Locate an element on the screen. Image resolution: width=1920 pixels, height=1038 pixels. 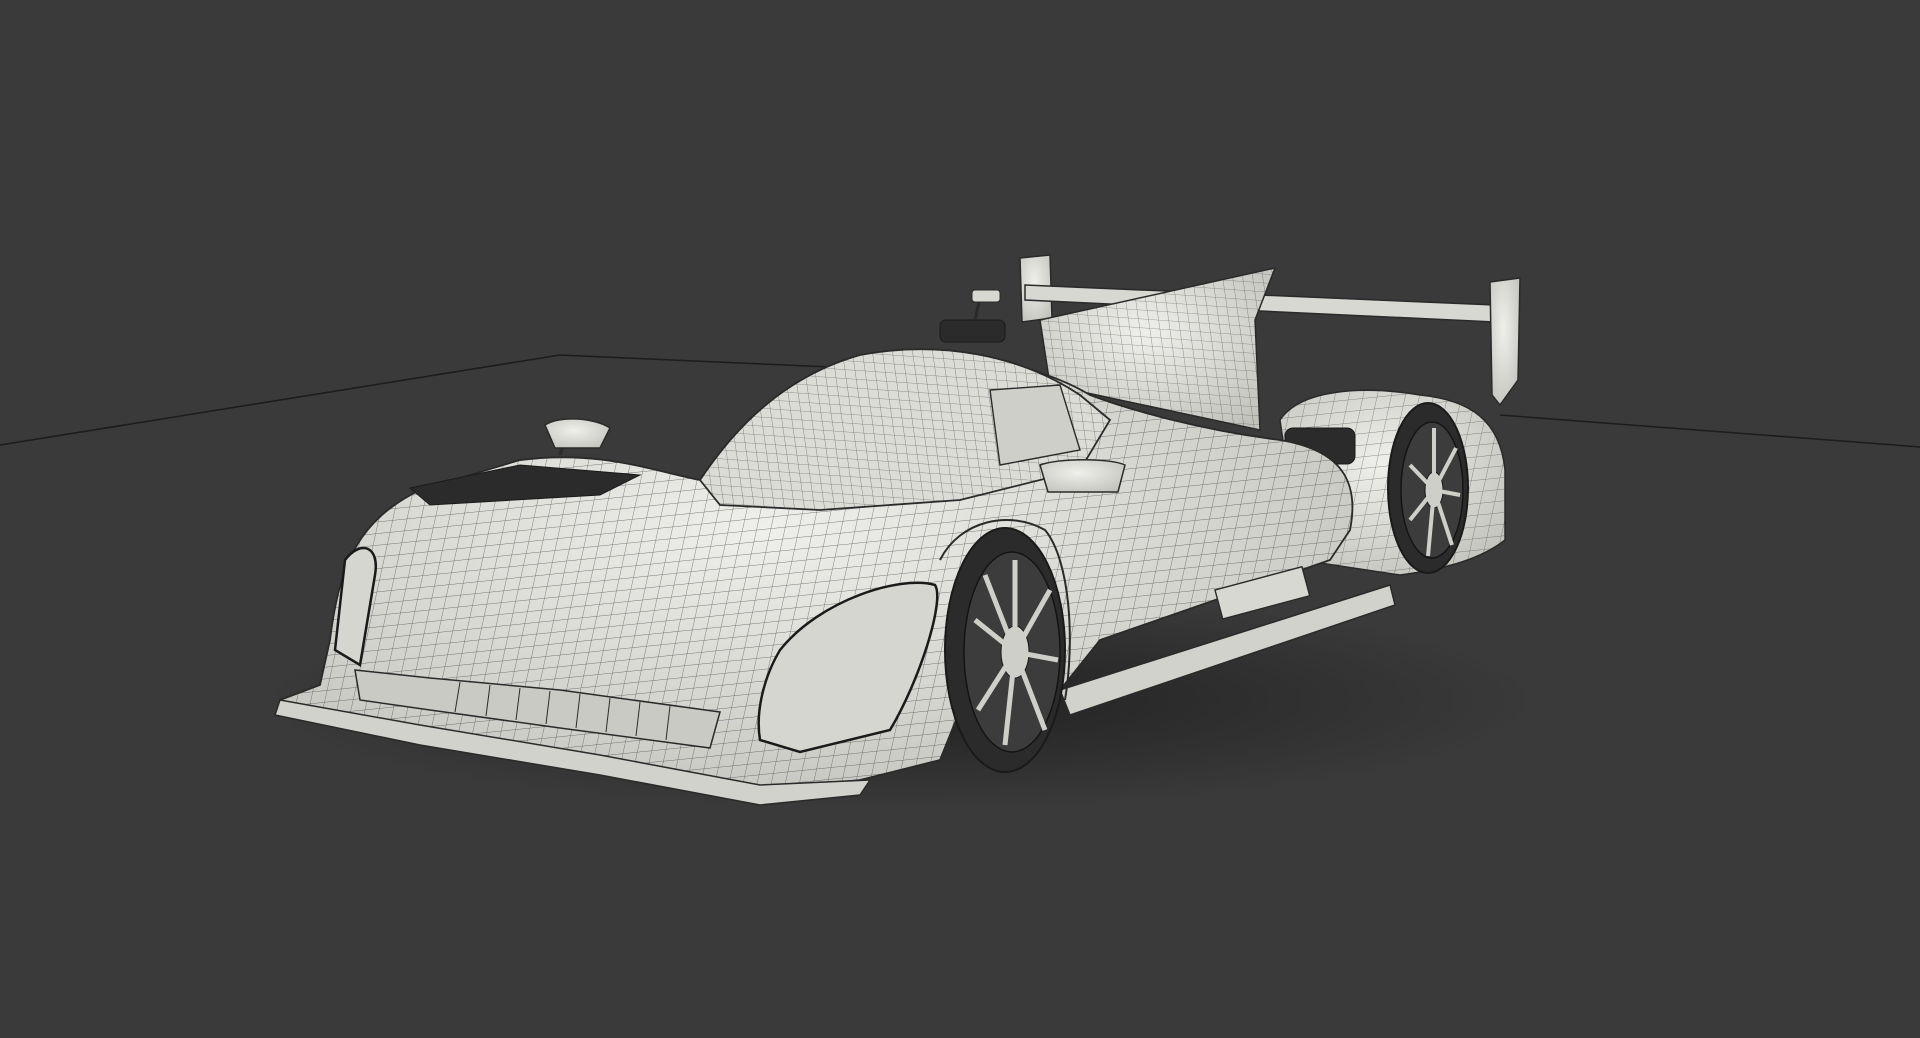
right-mirror is located at coordinates (1082, 476).